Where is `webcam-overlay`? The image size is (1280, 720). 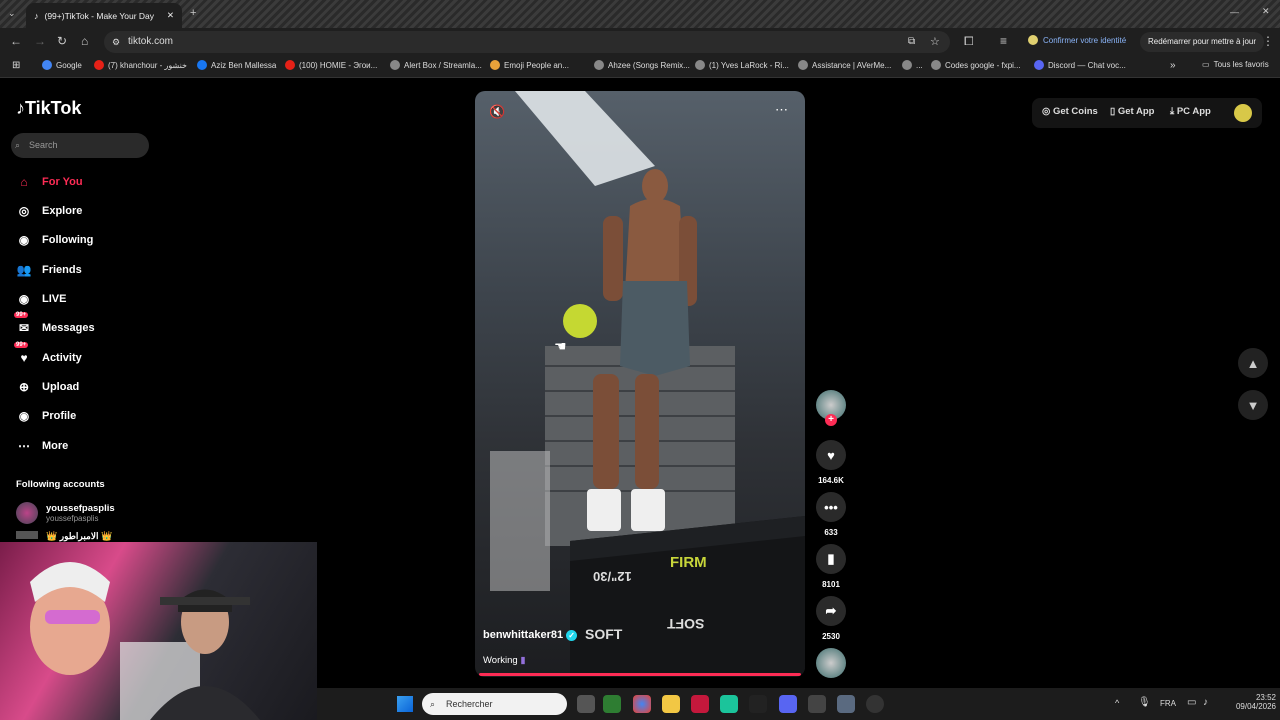
webcam-overlay is located at coordinates (158, 631).